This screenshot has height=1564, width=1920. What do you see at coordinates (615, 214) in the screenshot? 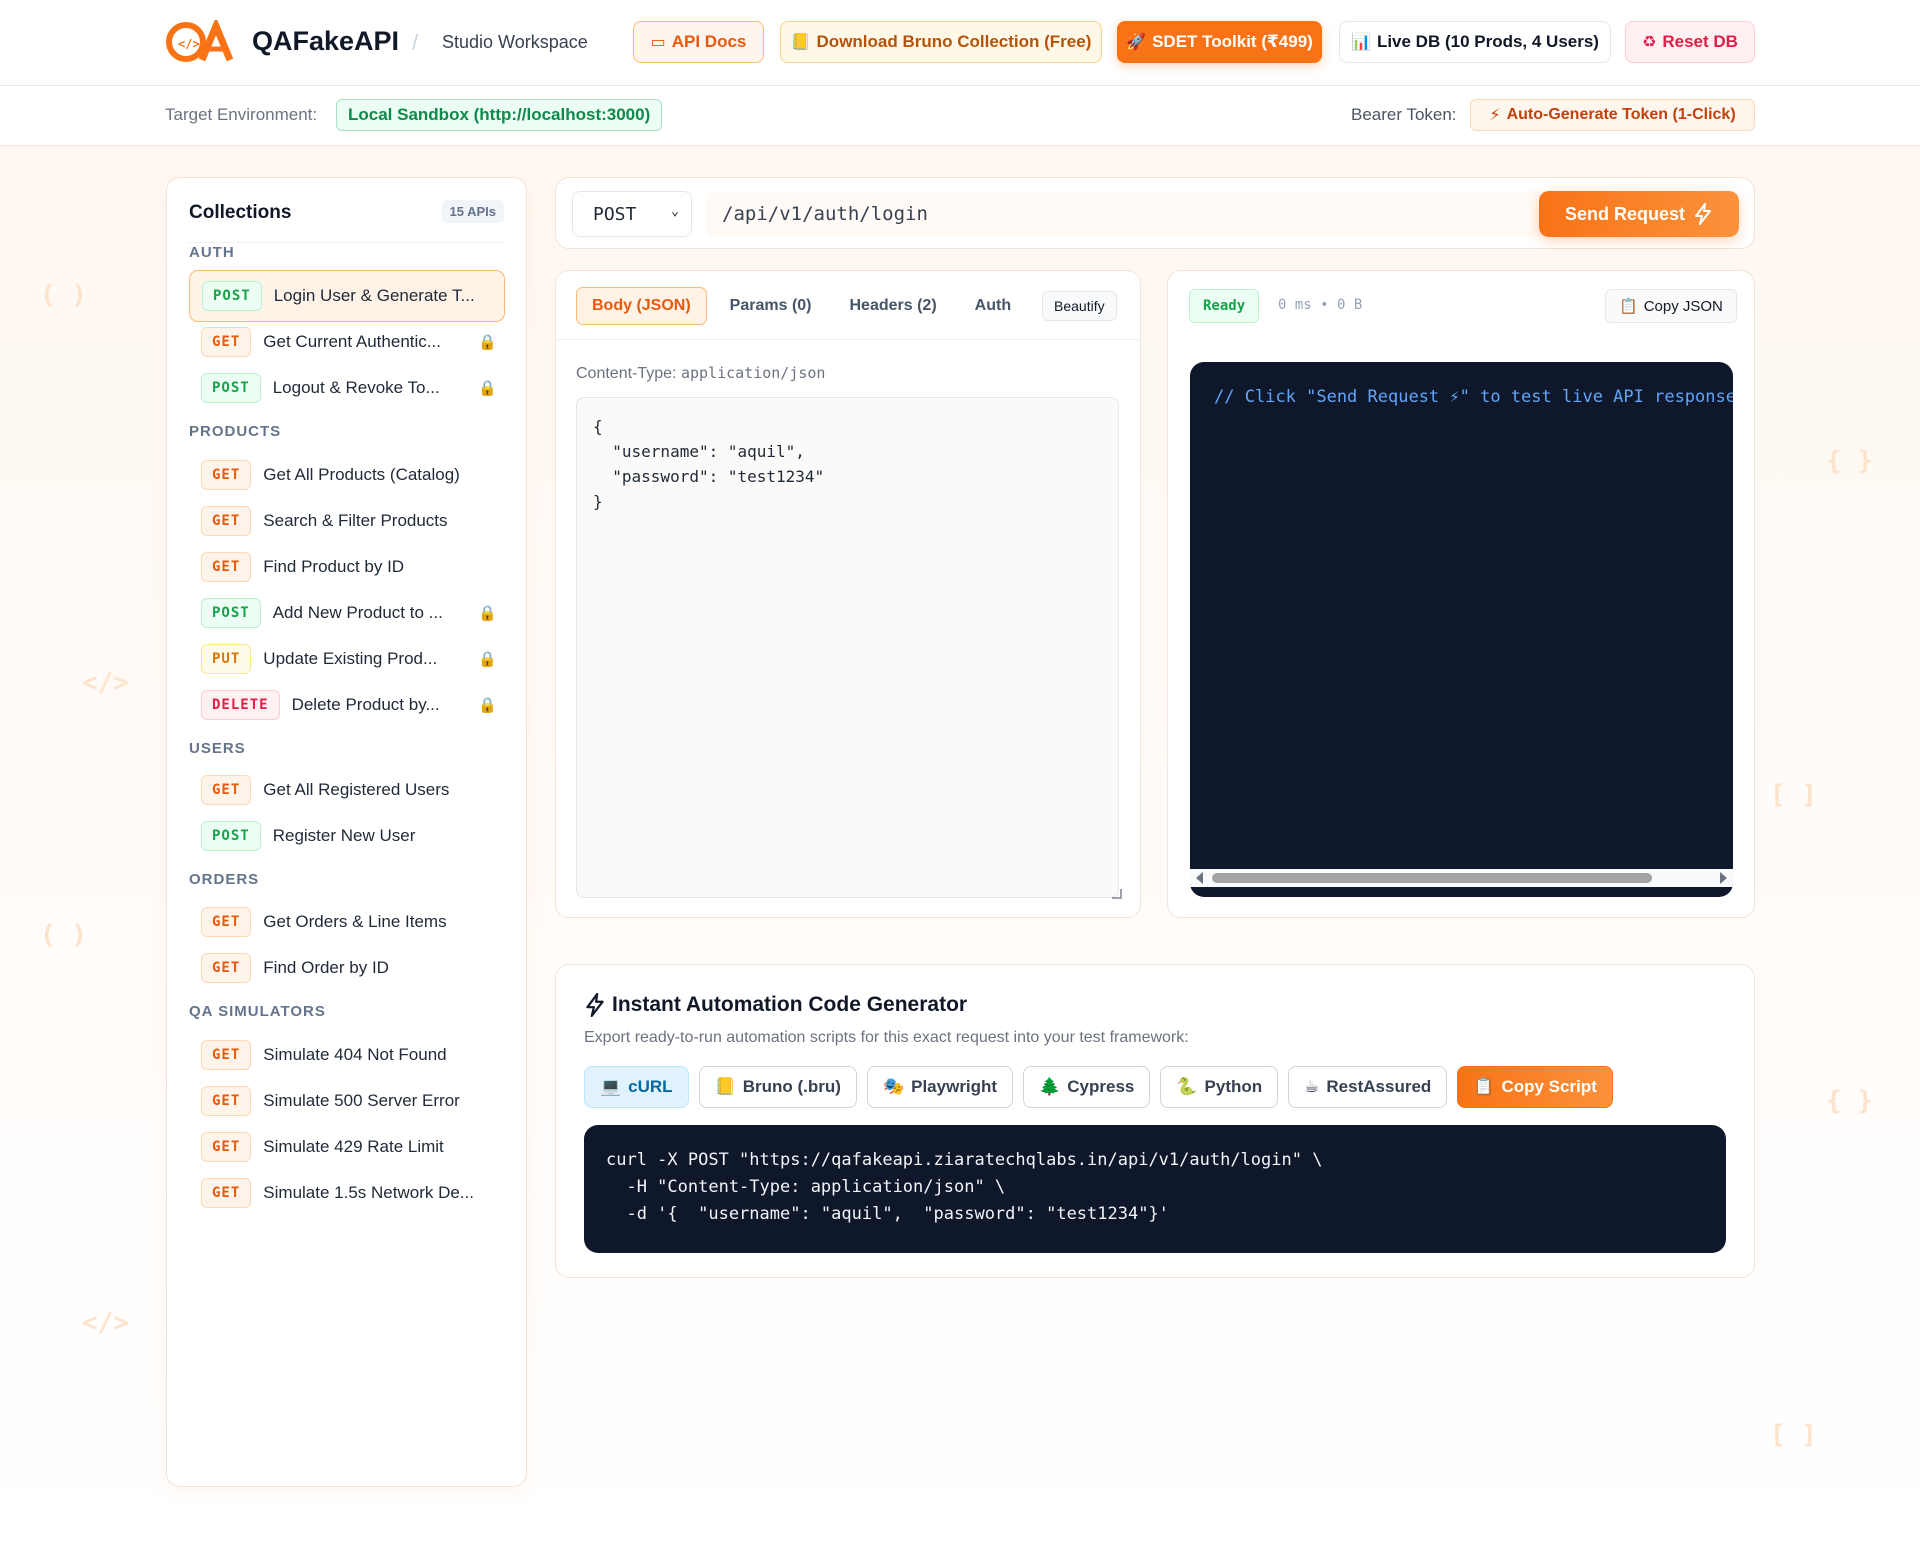
I see `method-select-value: POST` at bounding box center [615, 214].